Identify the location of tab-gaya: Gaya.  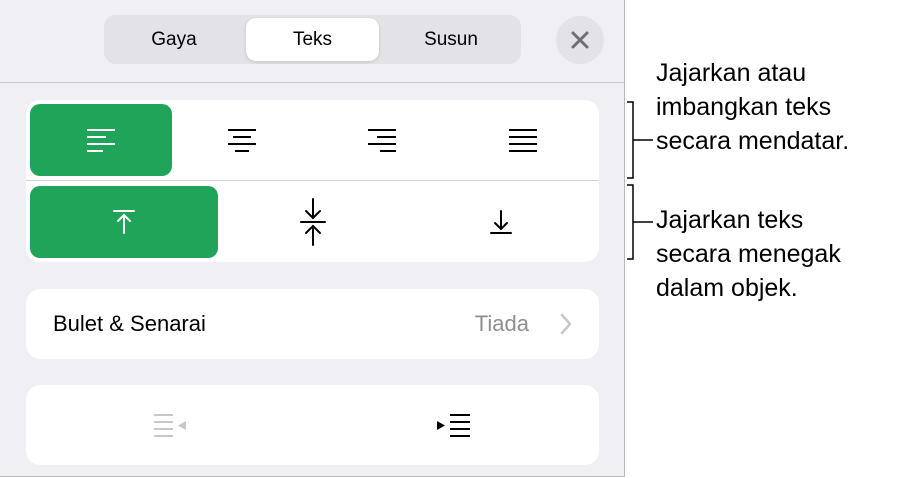
(174, 39).